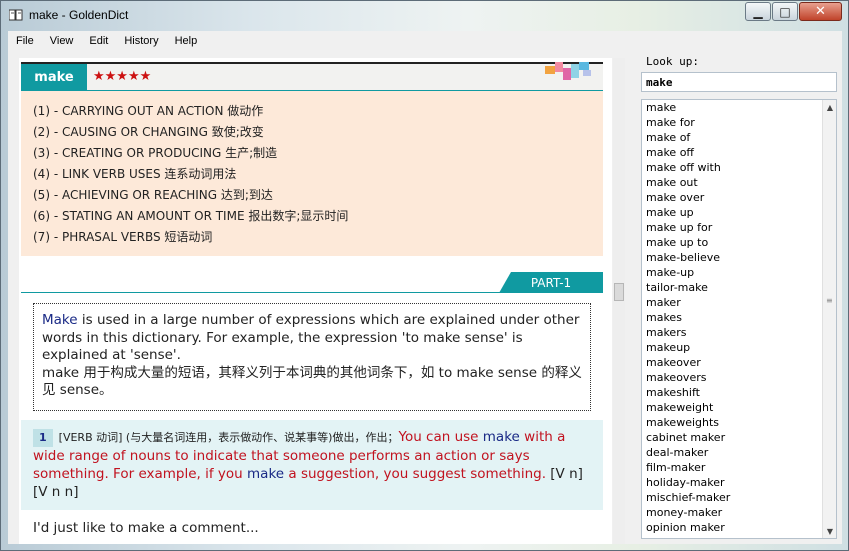  I want to click on word-list-item: tailor-make, so click(739, 287).